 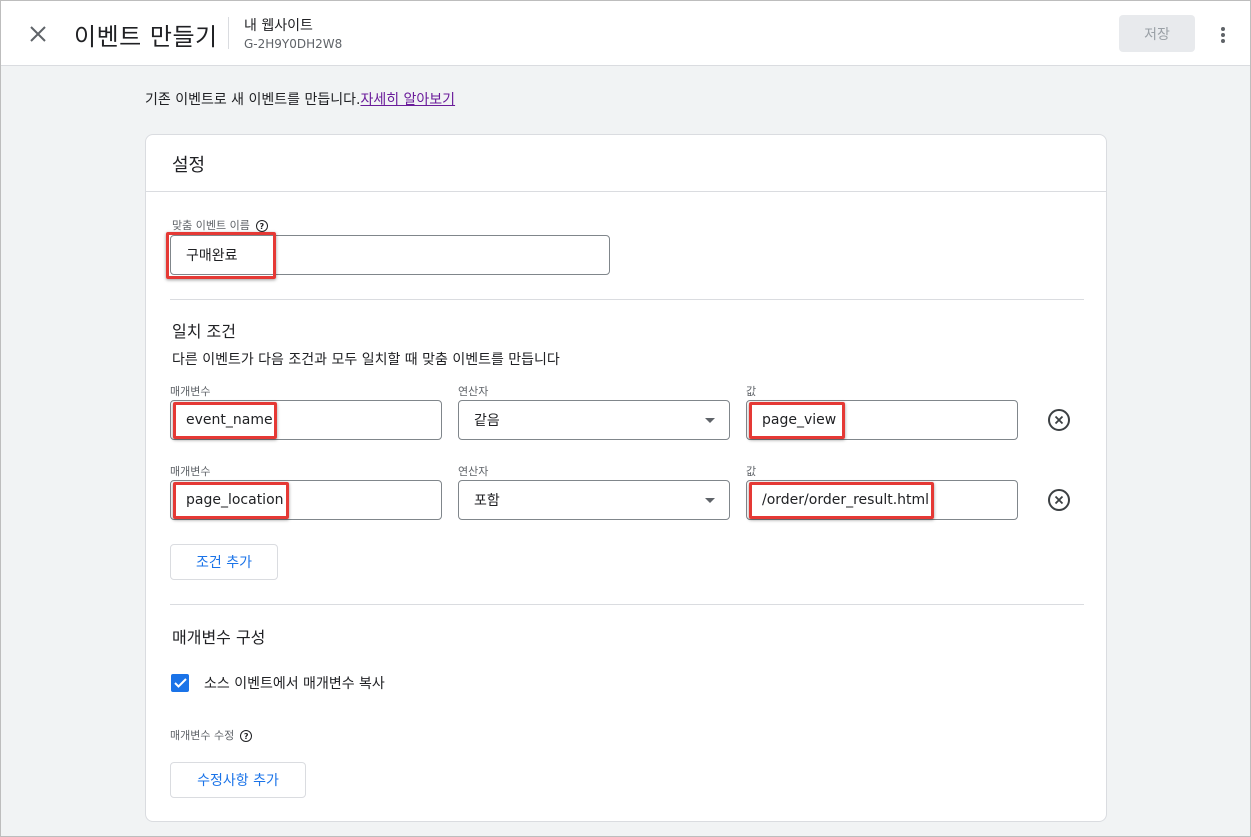 What do you see at coordinates (625, 33) in the screenshot?
I see `top-bar: 이벤트 만들기 내 웹사이트 G-2H9Y0DH2W8 저장` at bounding box center [625, 33].